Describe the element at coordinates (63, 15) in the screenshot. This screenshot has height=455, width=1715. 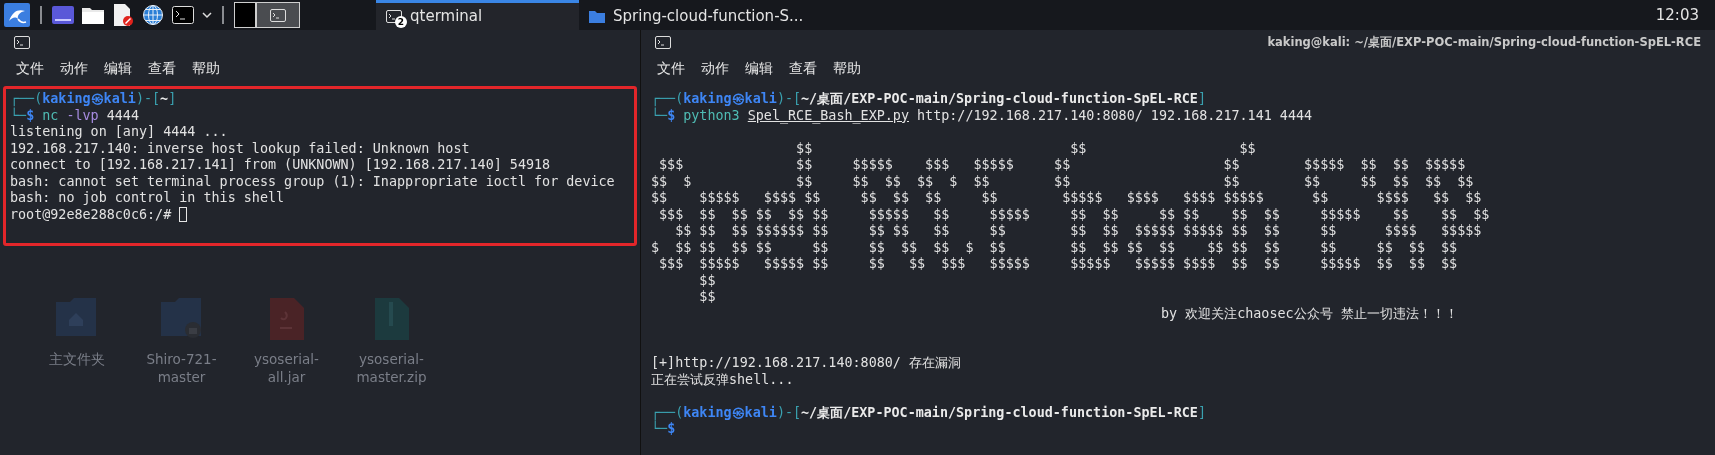
I see `window-icon` at that location.